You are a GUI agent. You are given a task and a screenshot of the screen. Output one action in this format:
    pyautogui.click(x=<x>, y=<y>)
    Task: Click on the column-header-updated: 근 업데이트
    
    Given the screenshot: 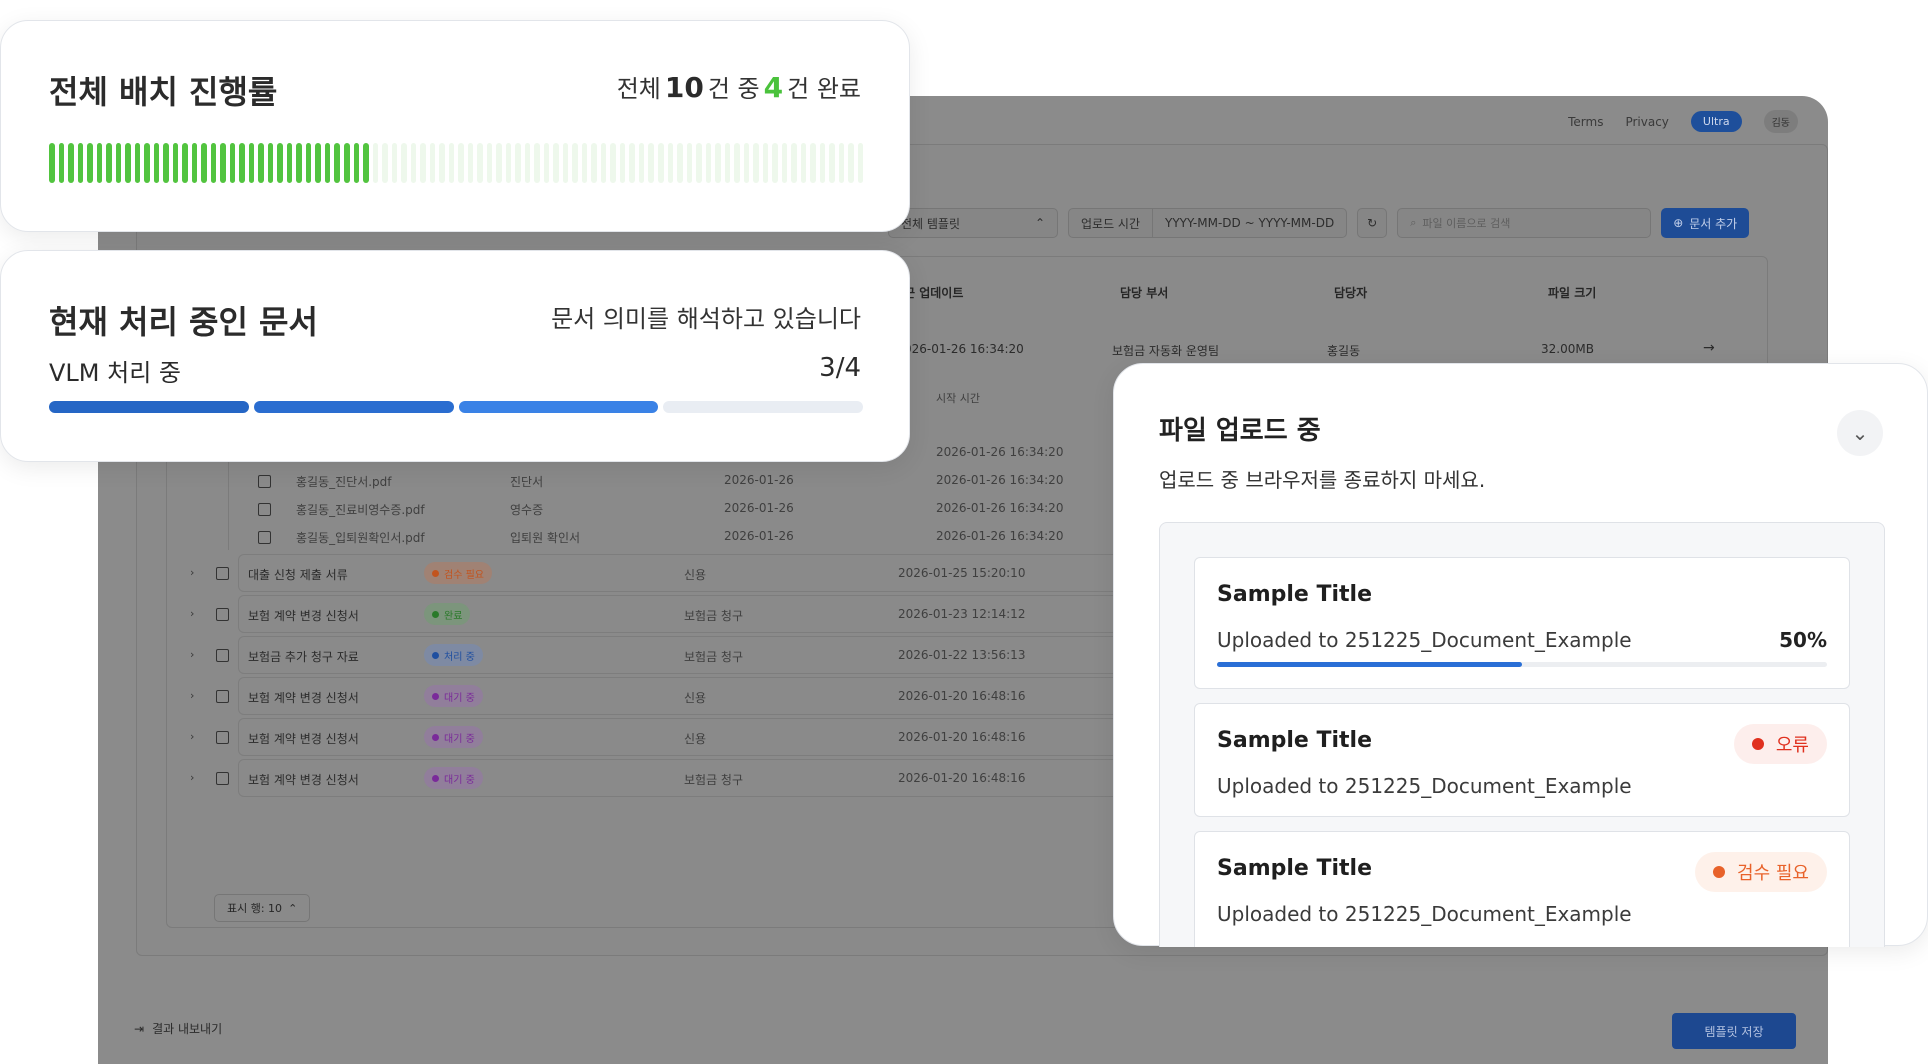 What is the action you would take?
    pyautogui.click(x=933, y=292)
    